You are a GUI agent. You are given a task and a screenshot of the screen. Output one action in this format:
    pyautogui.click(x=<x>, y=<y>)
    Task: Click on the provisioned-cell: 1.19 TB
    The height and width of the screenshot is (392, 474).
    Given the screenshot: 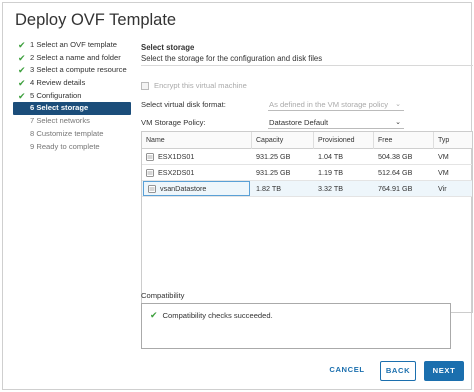 What is the action you would take?
    pyautogui.click(x=331, y=172)
    